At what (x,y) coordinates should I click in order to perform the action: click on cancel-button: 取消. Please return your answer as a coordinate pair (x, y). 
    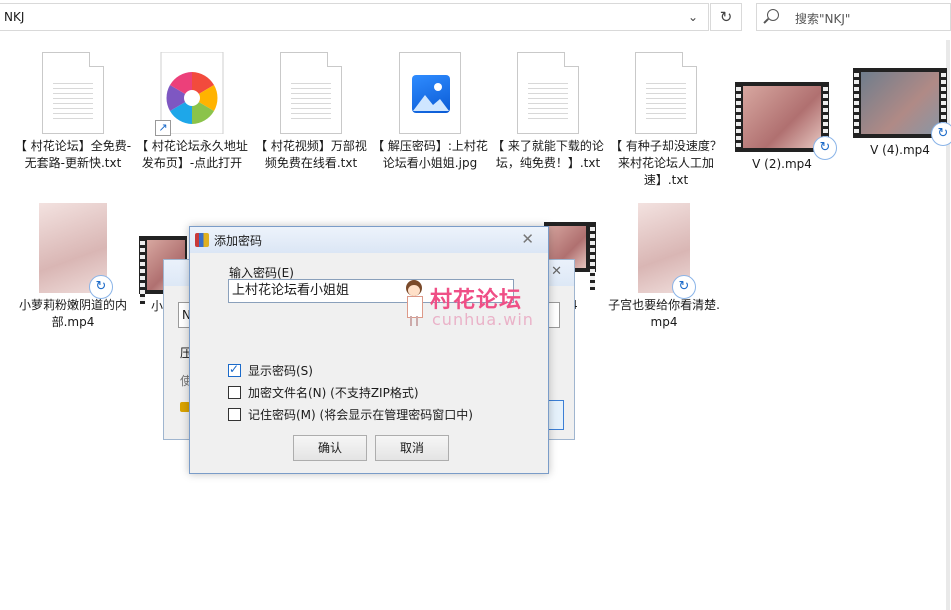
    Looking at the image, I should click on (412, 448).